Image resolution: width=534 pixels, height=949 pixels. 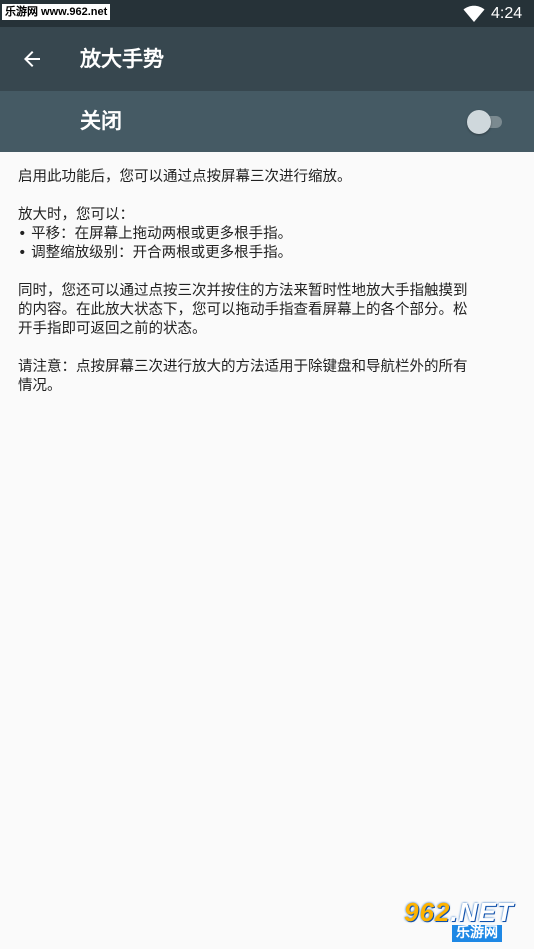 I want to click on temp-line: 开手指即可返回之前的状态。, so click(x=112, y=329).